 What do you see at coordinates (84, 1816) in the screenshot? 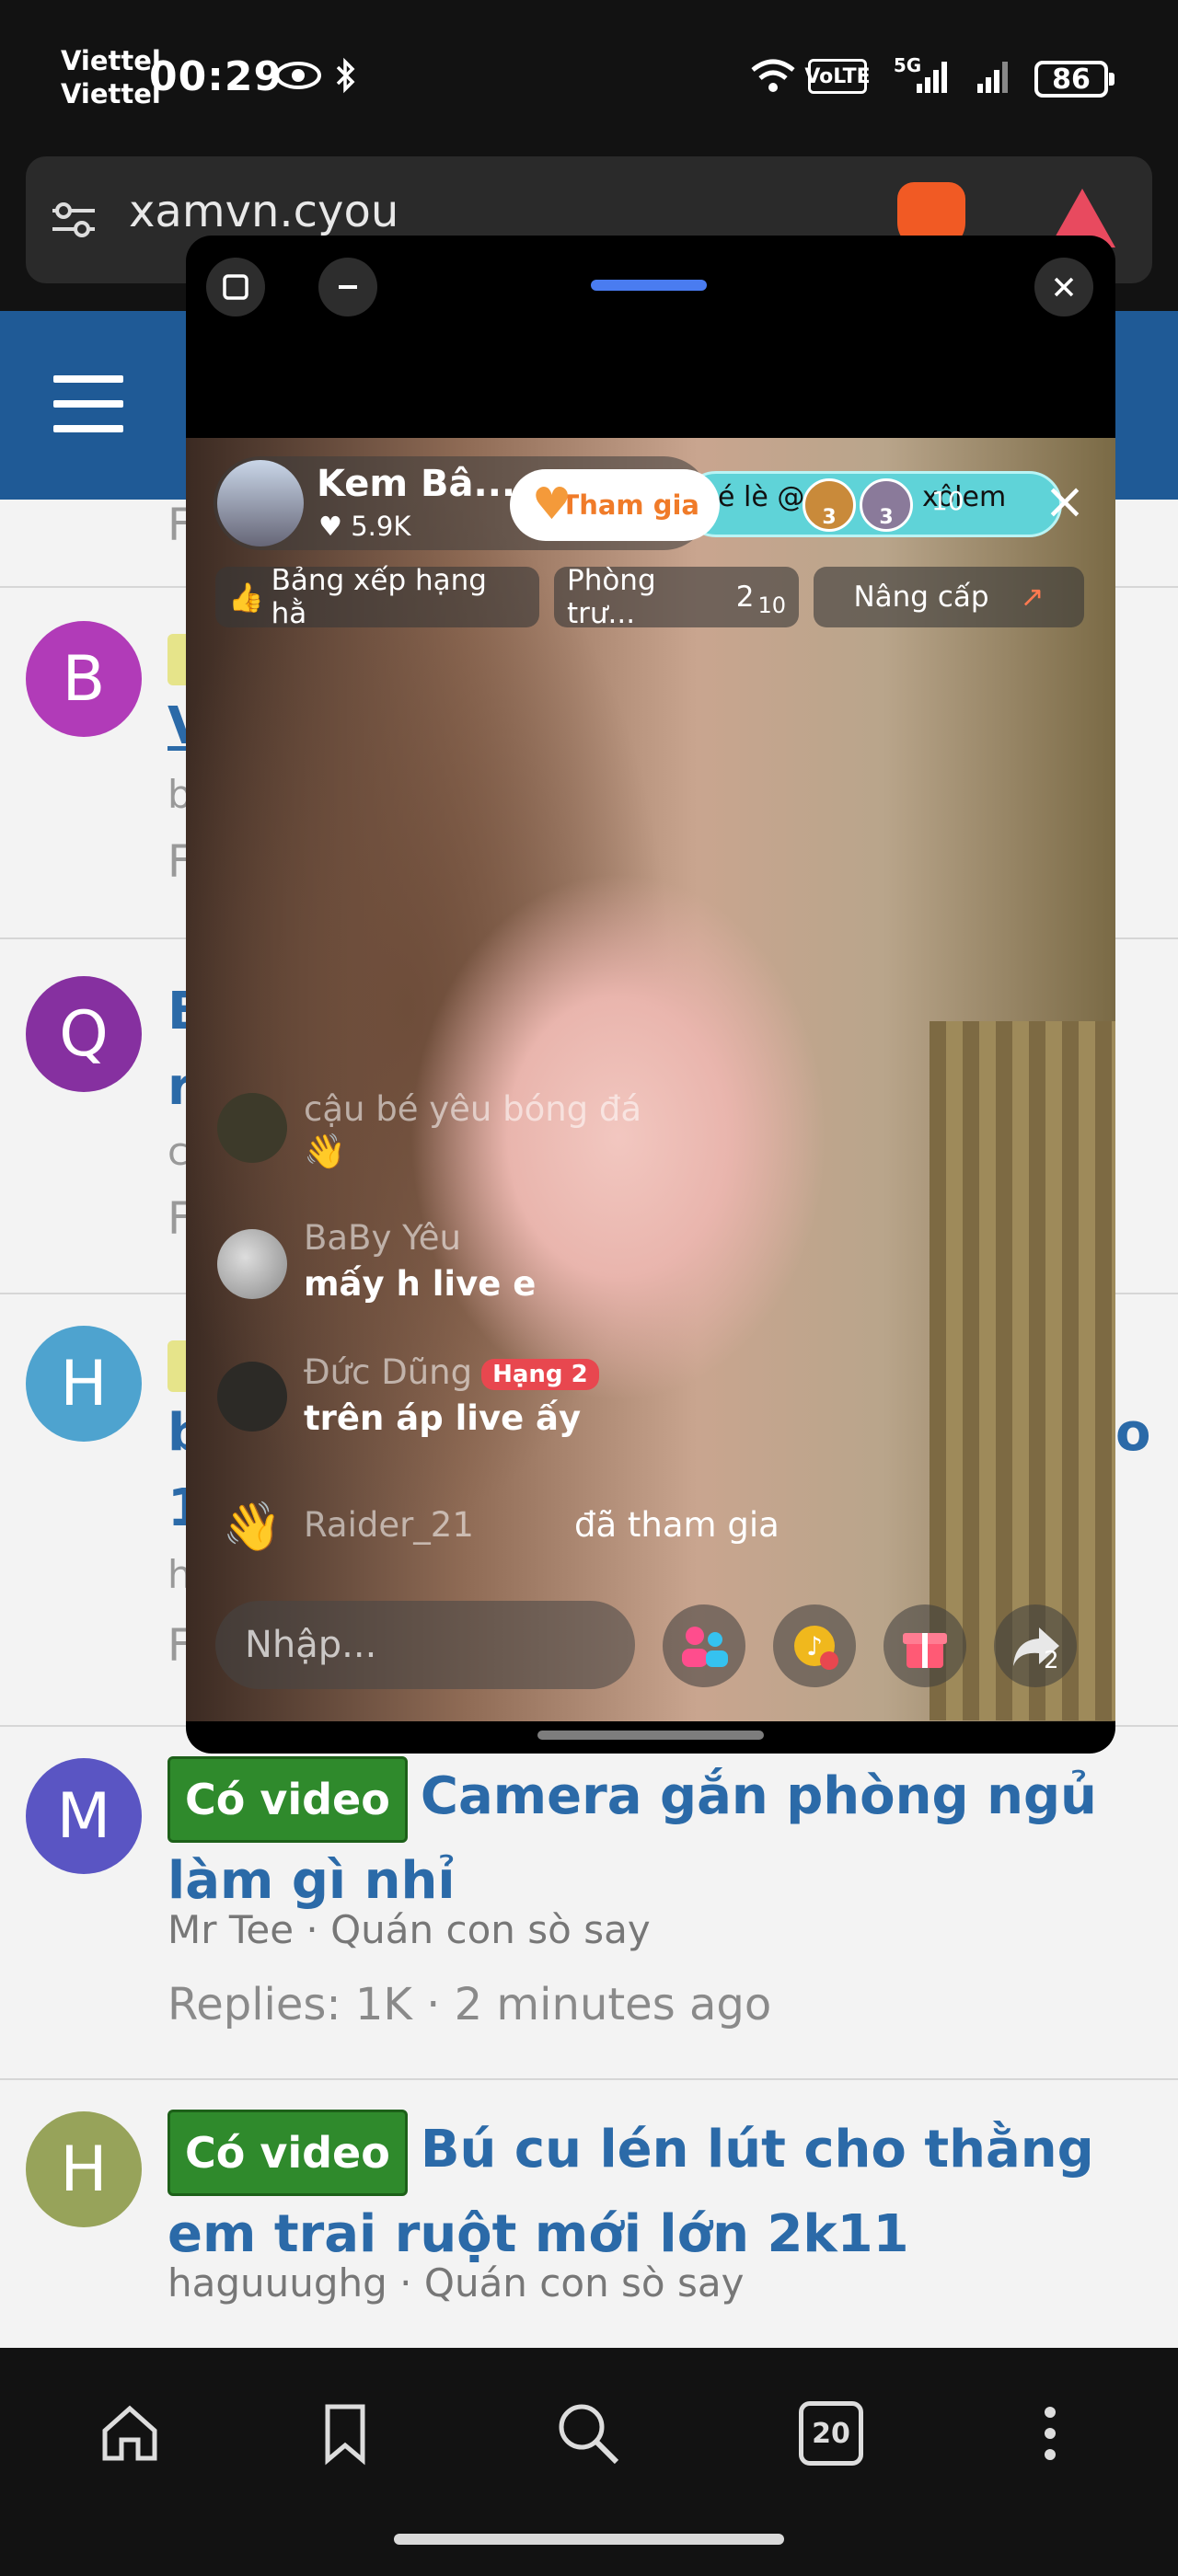
I see `avatar: M` at bounding box center [84, 1816].